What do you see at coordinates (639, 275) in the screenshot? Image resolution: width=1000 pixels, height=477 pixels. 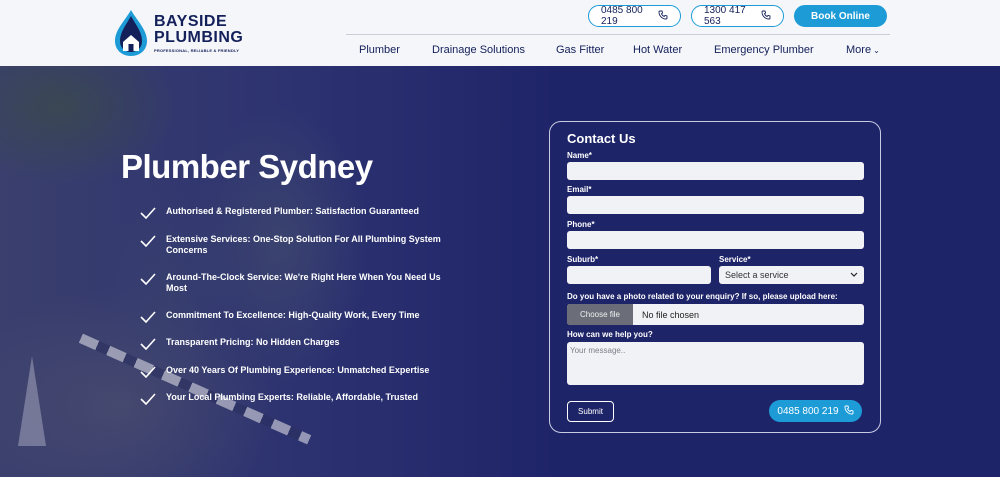 I see `suburb-field` at bounding box center [639, 275].